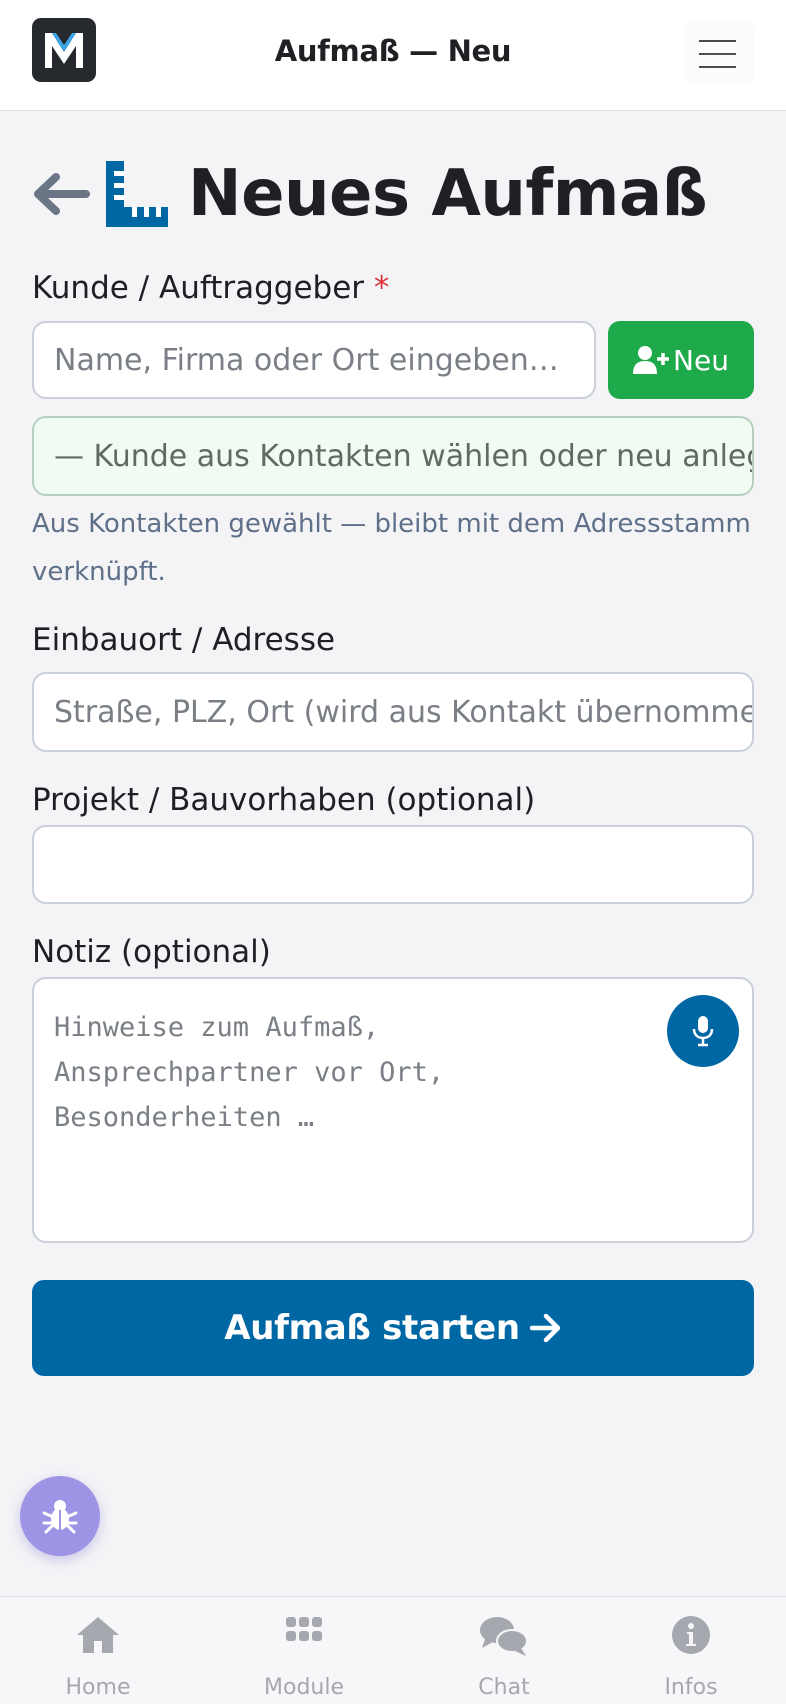  I want to click on top-bar: Aufmaß — Neu, so click(393, 55).